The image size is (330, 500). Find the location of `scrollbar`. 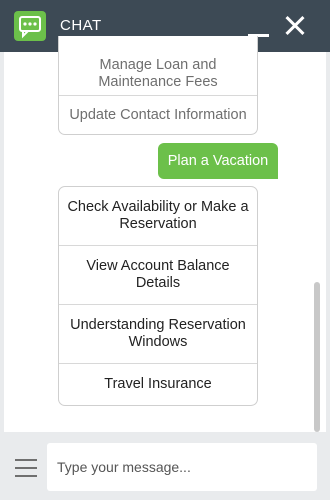

scrollbar is located at coordinates (317, 357).